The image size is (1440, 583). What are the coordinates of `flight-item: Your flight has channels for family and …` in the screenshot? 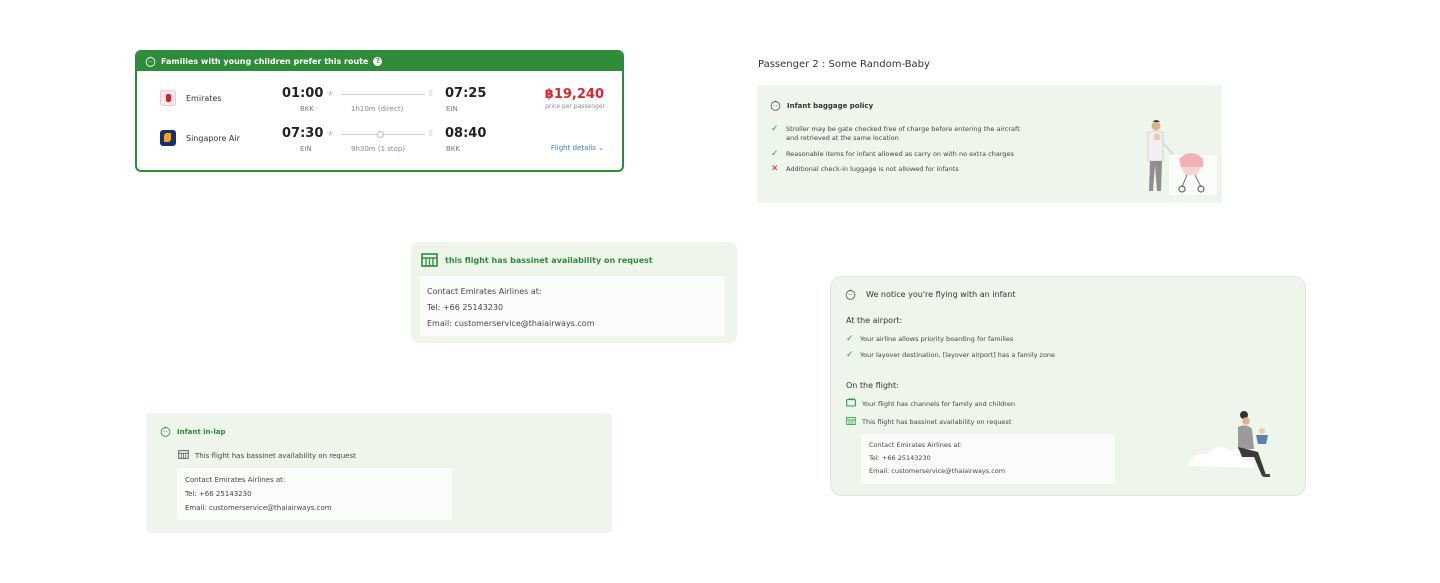 It's located at (930, 403).